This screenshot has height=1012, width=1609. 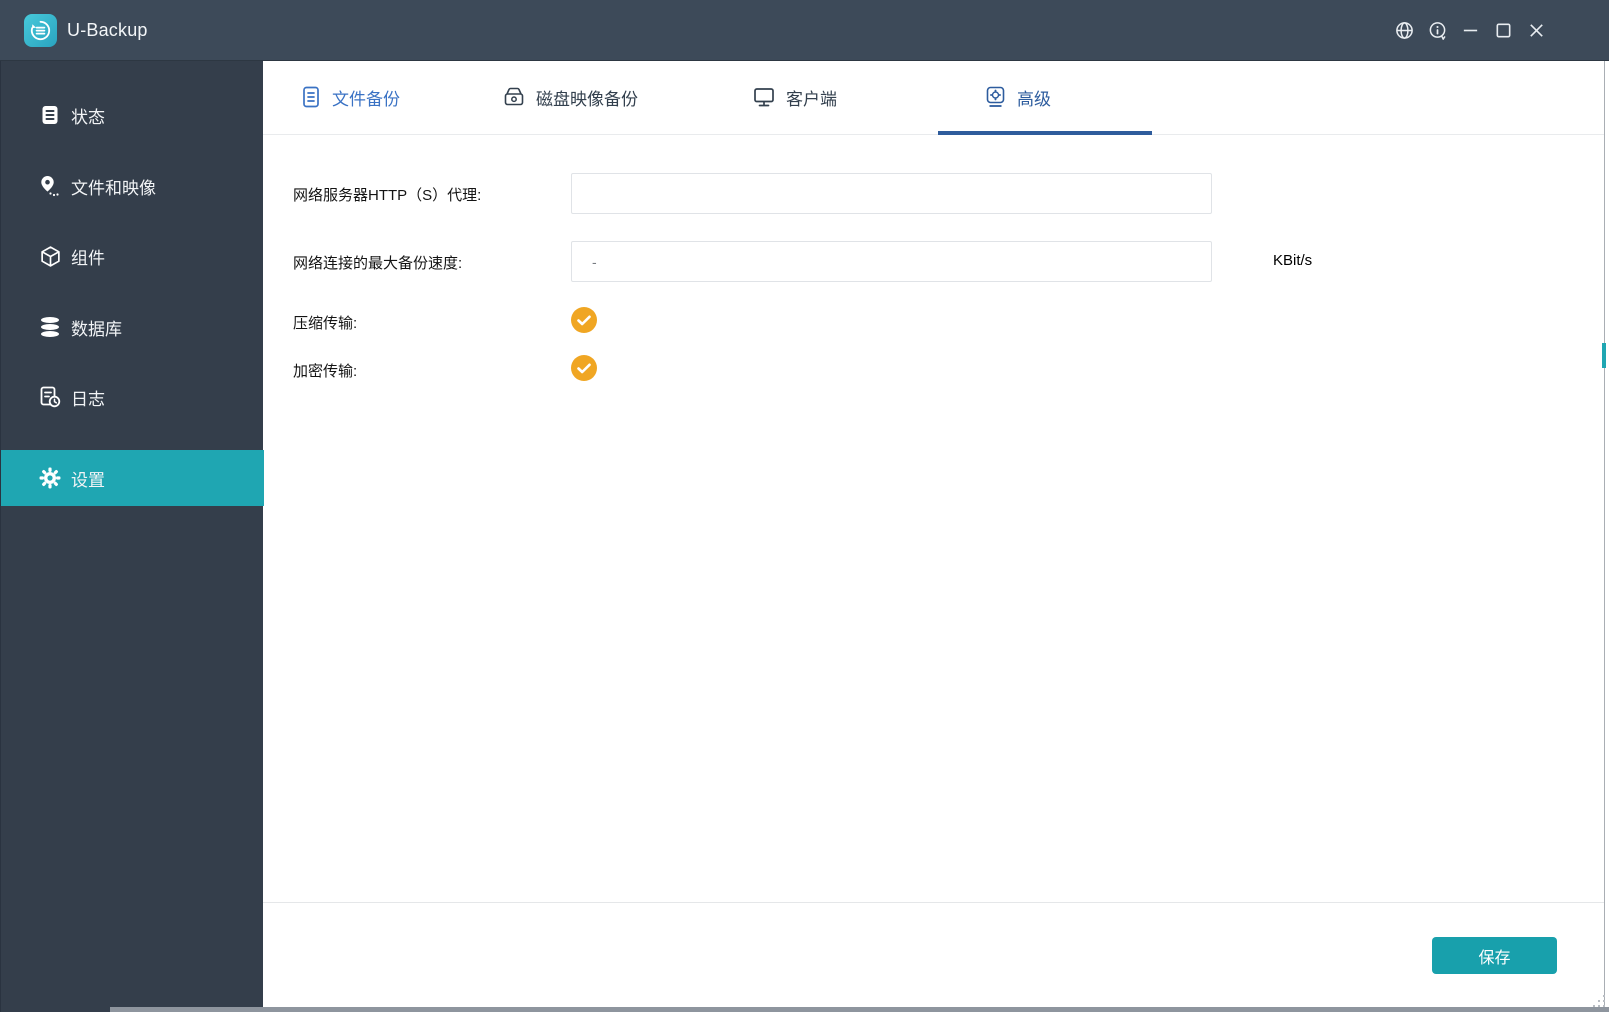 I want to click on maximize-button, so click(x=1503, y=30).